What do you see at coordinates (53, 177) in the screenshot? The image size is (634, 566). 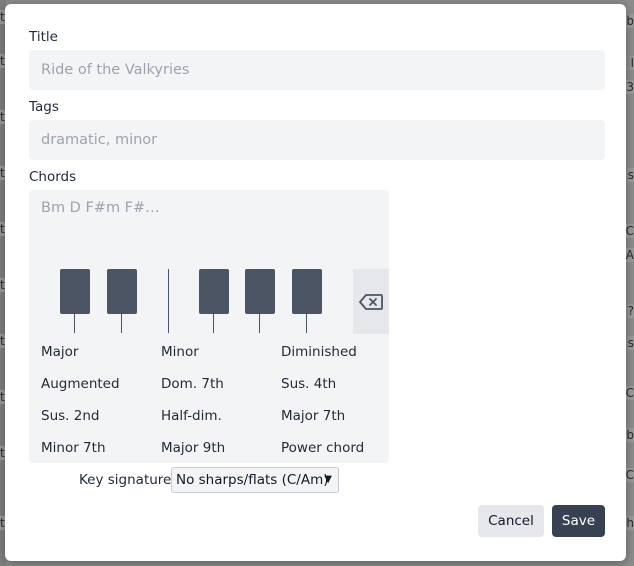 I see `chords-label: Chords` at bounding box center [53, 177].